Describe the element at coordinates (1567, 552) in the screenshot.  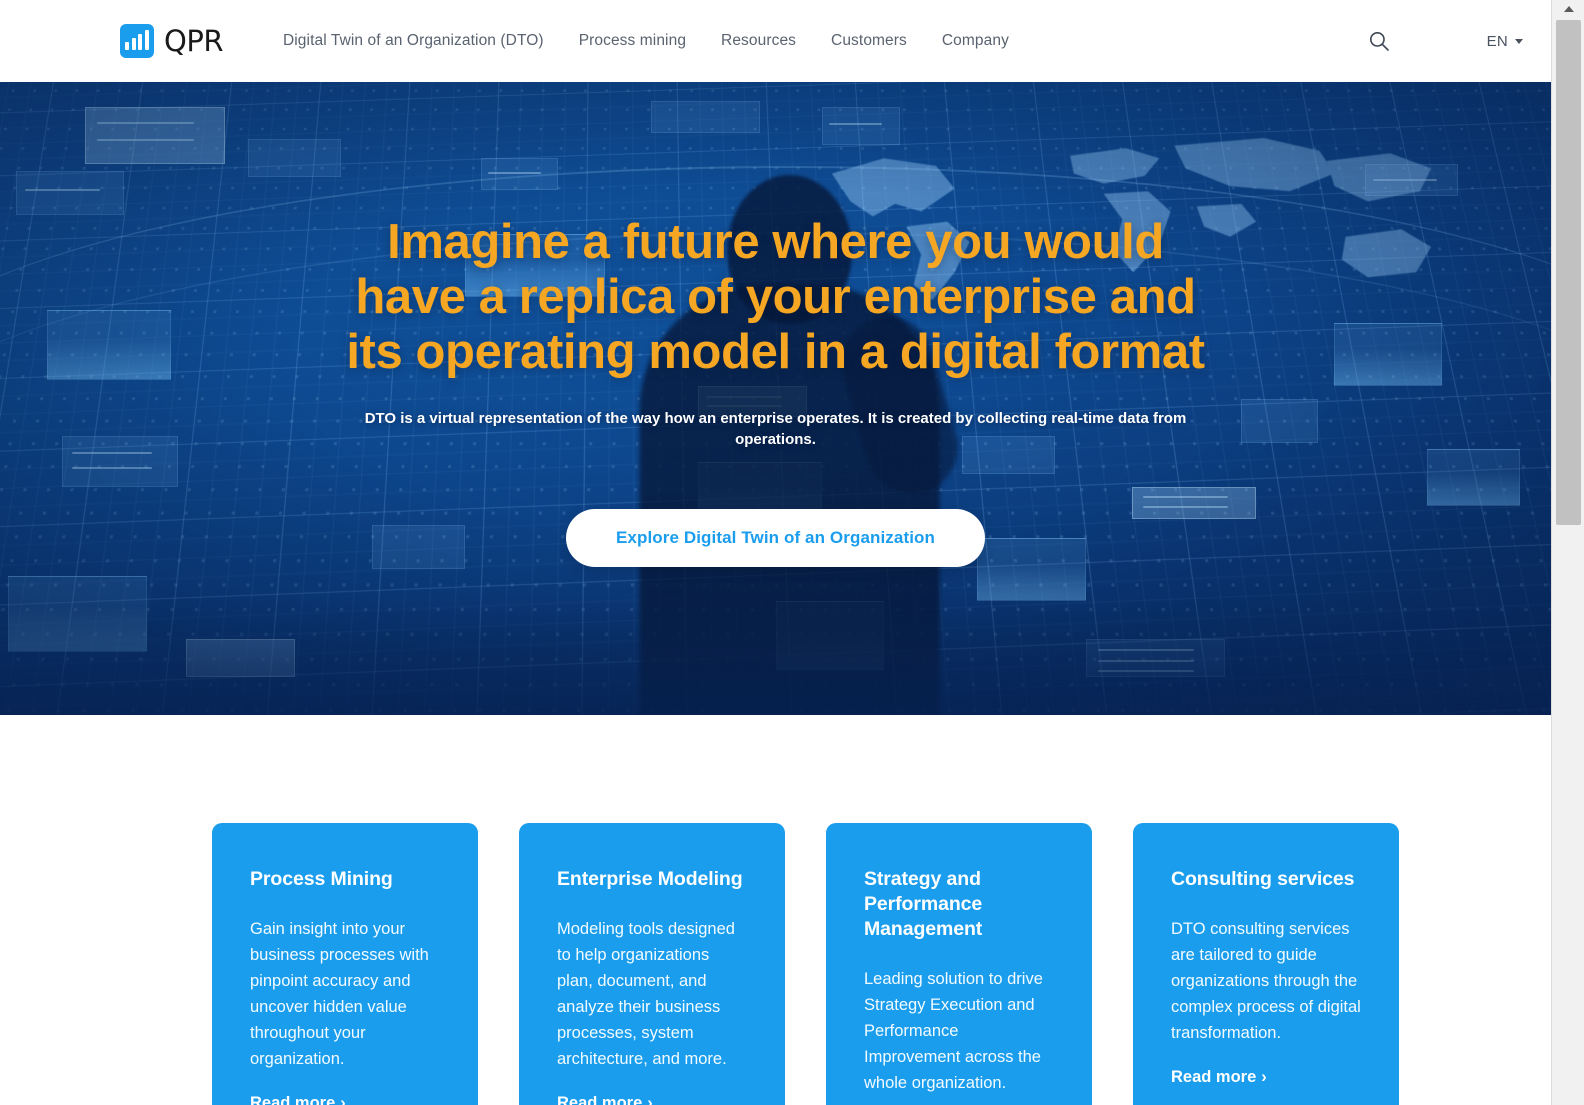
I see `page-scrollbar` at that location.